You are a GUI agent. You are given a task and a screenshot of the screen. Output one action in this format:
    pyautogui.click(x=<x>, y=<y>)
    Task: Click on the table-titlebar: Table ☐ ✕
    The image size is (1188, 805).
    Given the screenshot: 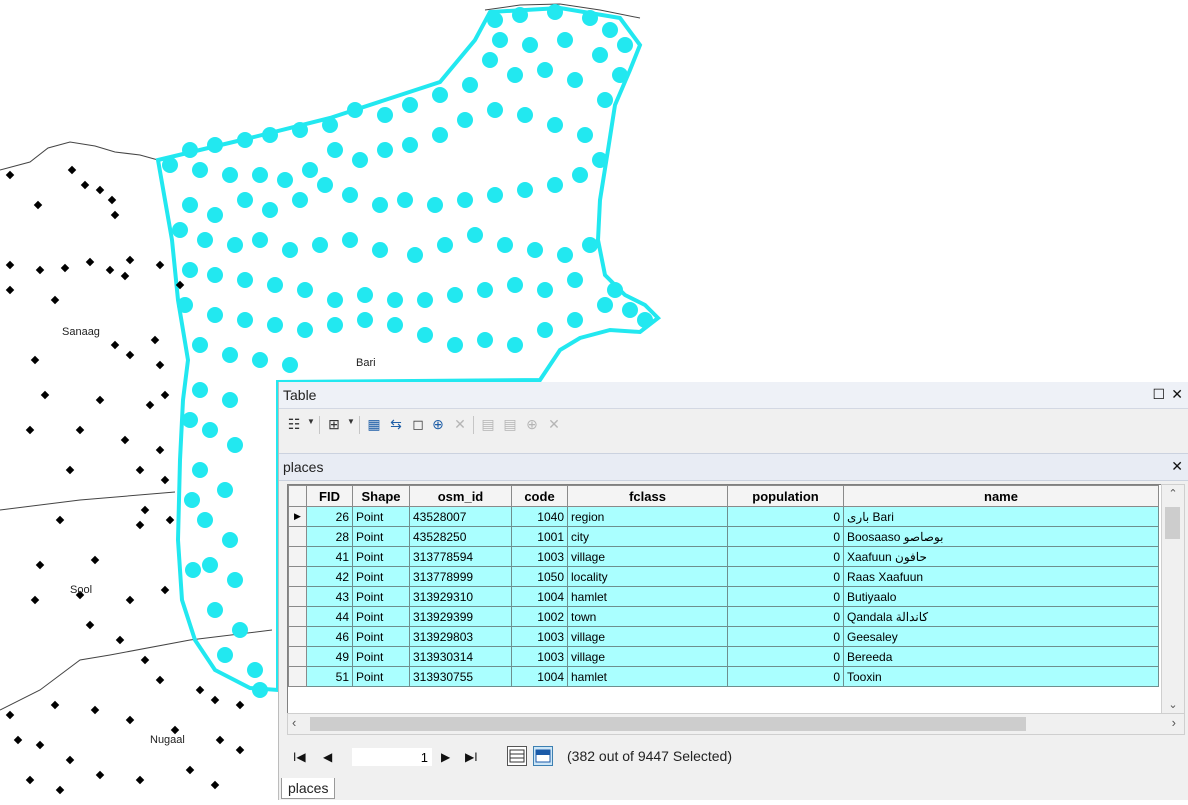 What is the action you would take?
    pyautogui.click(x=733, y=395)
    